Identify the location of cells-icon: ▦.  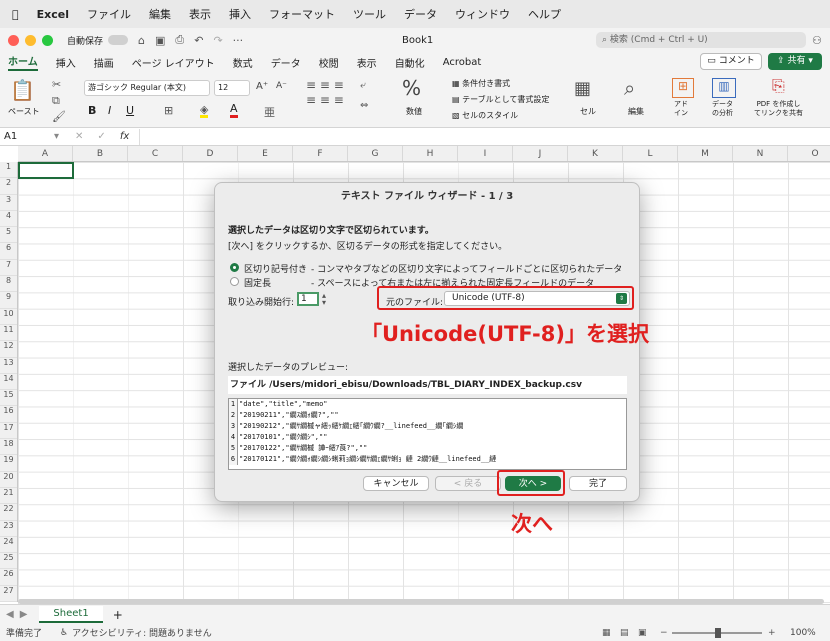
(582, 88).